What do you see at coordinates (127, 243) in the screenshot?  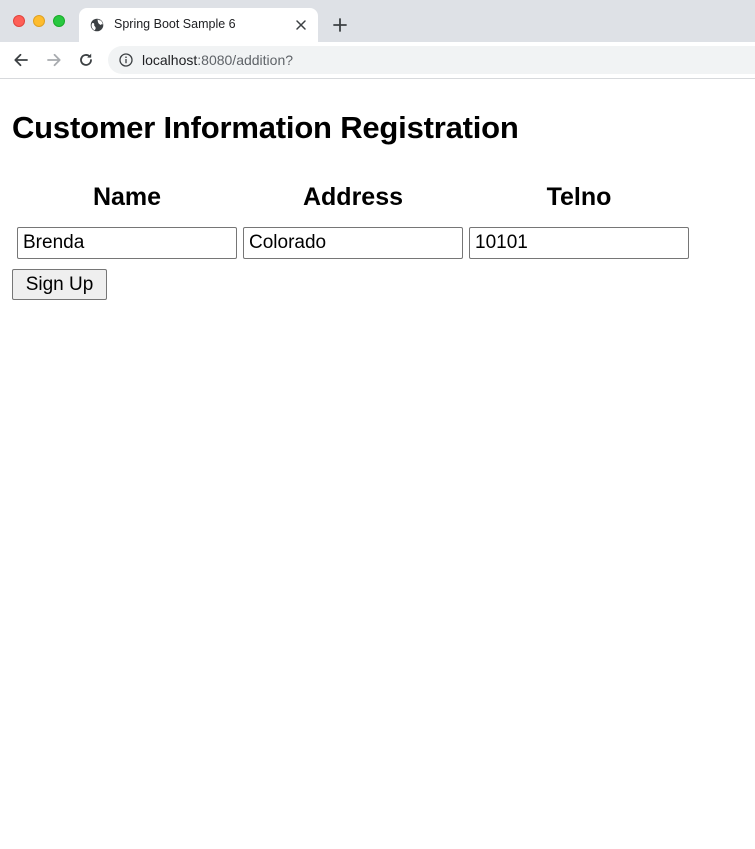 I see `name-field` at bounding box center [127, 243].